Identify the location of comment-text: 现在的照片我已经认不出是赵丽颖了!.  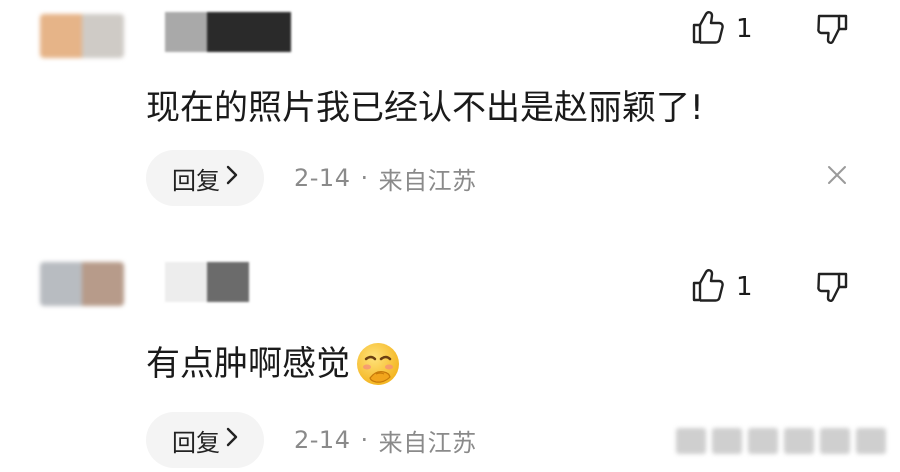
(425, 108).